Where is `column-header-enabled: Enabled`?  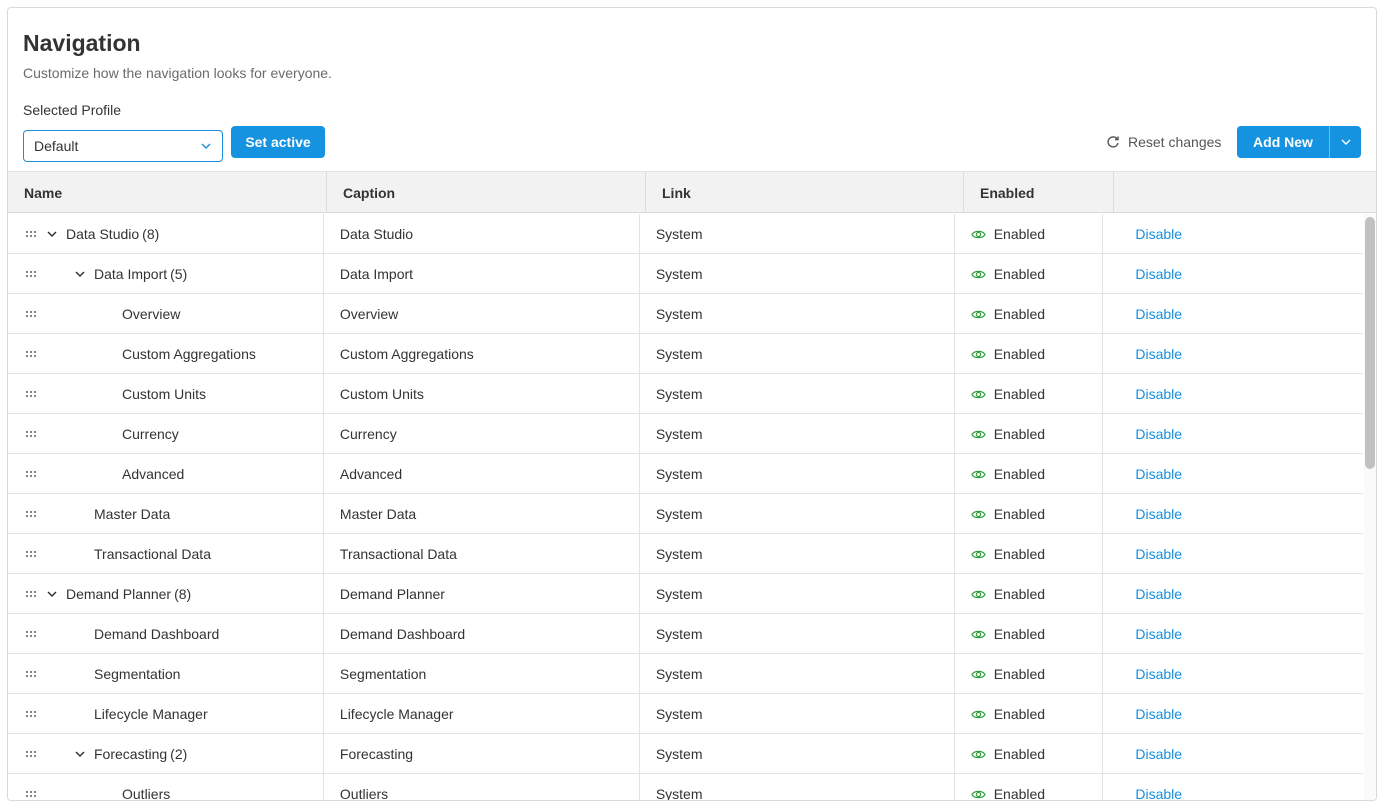
column-header-enabled: Enabled is located at coordinates (1039, 192).